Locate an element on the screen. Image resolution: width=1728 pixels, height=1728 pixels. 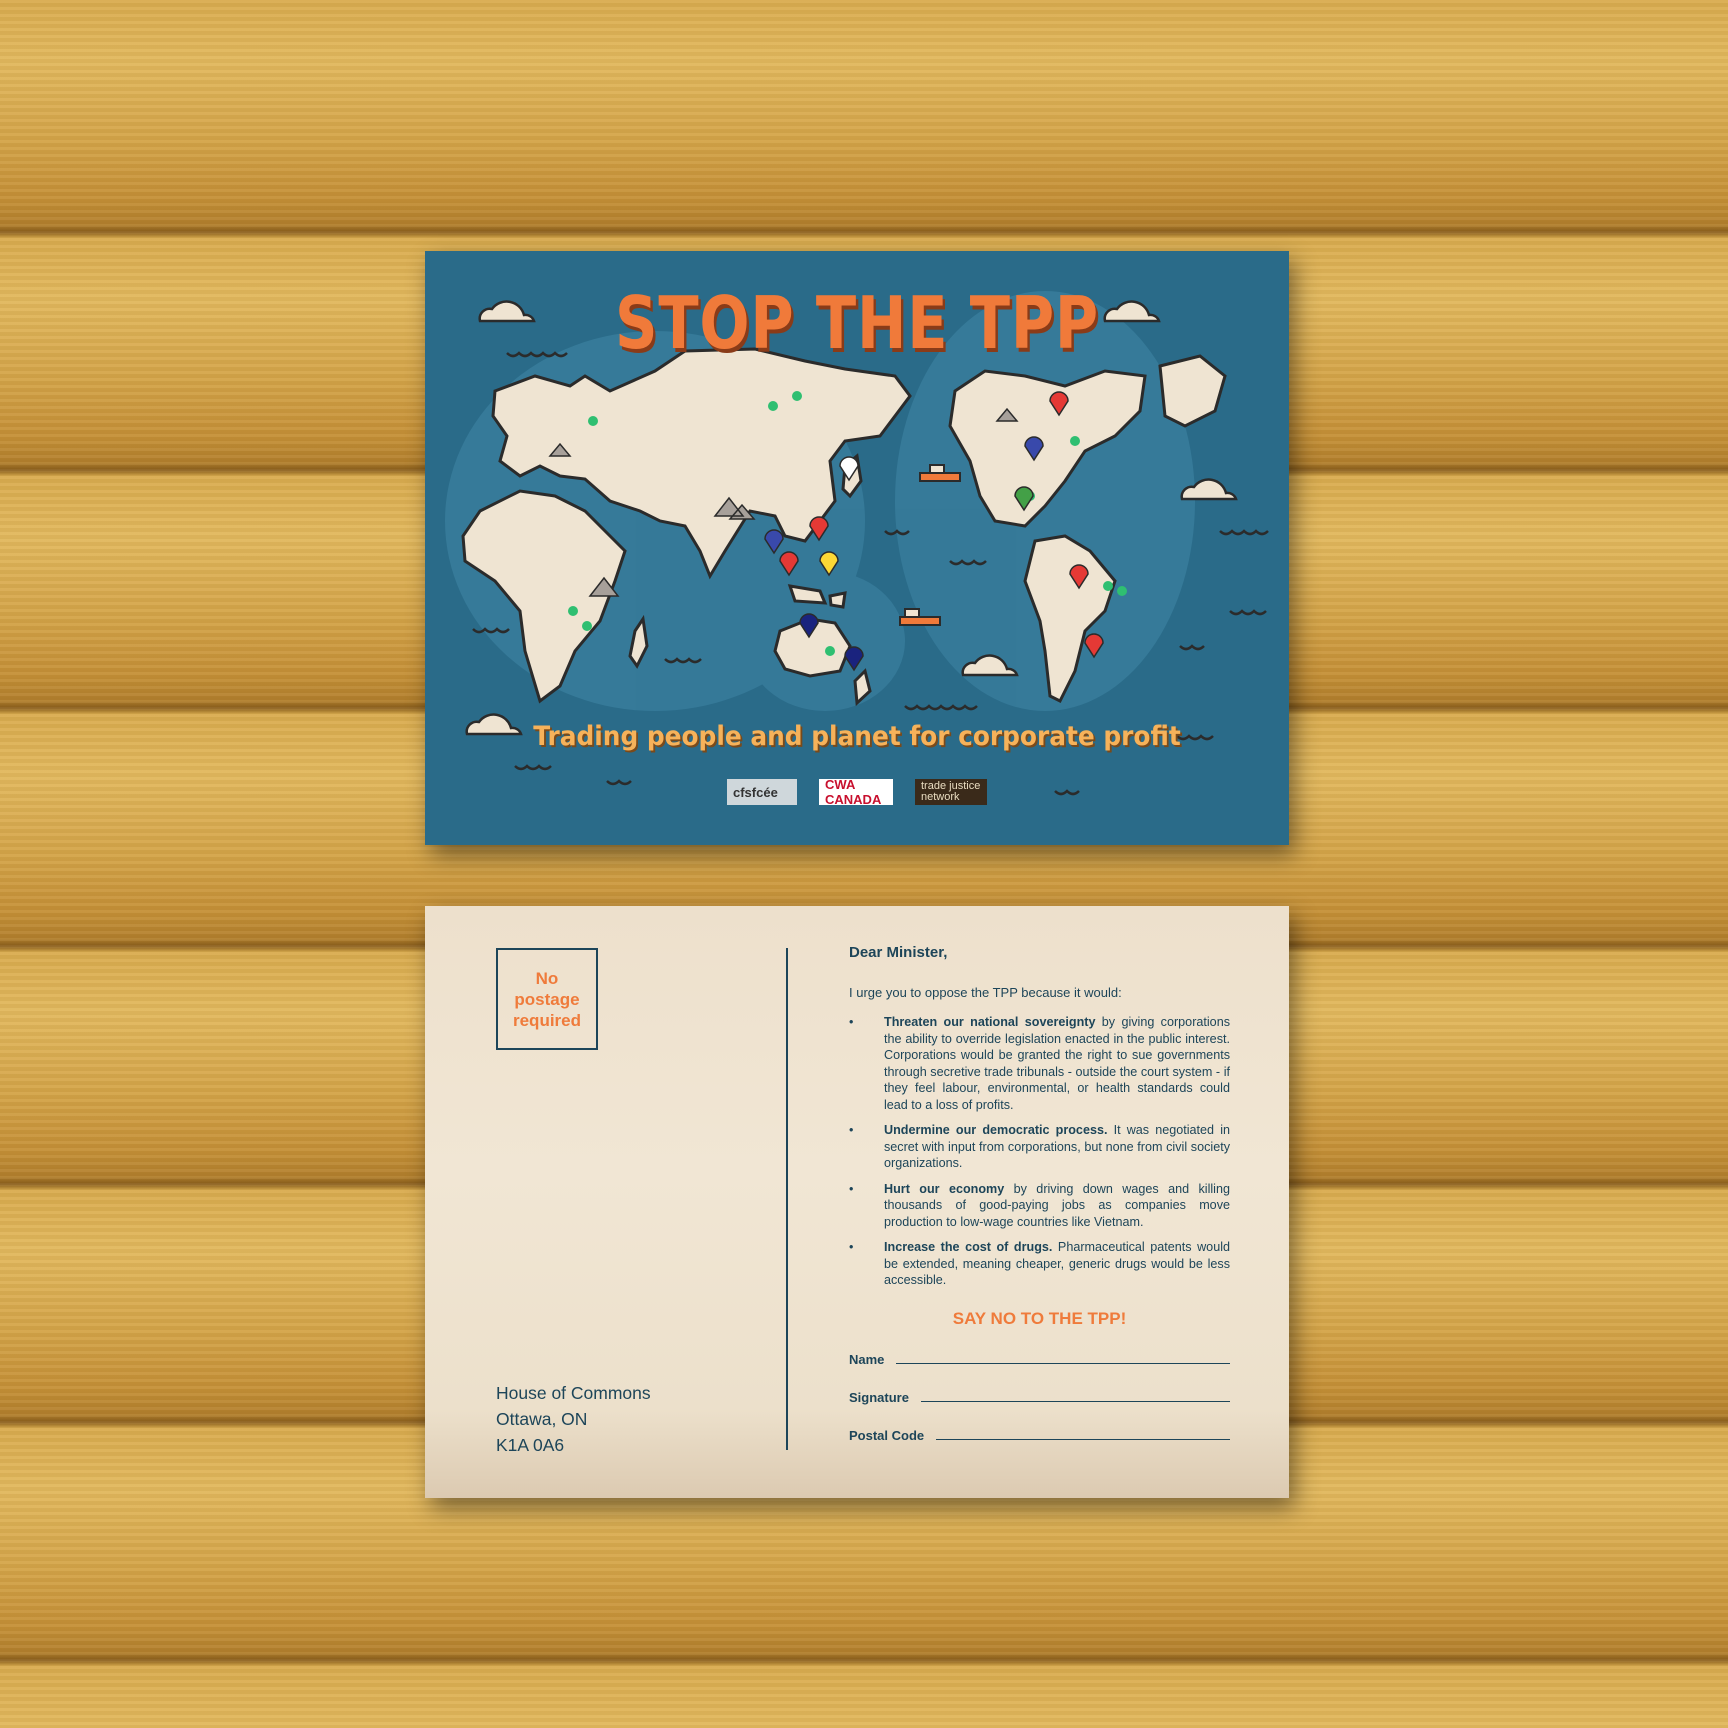
postal-code-field: Postal Code is located at coordinates (1039, 1431).